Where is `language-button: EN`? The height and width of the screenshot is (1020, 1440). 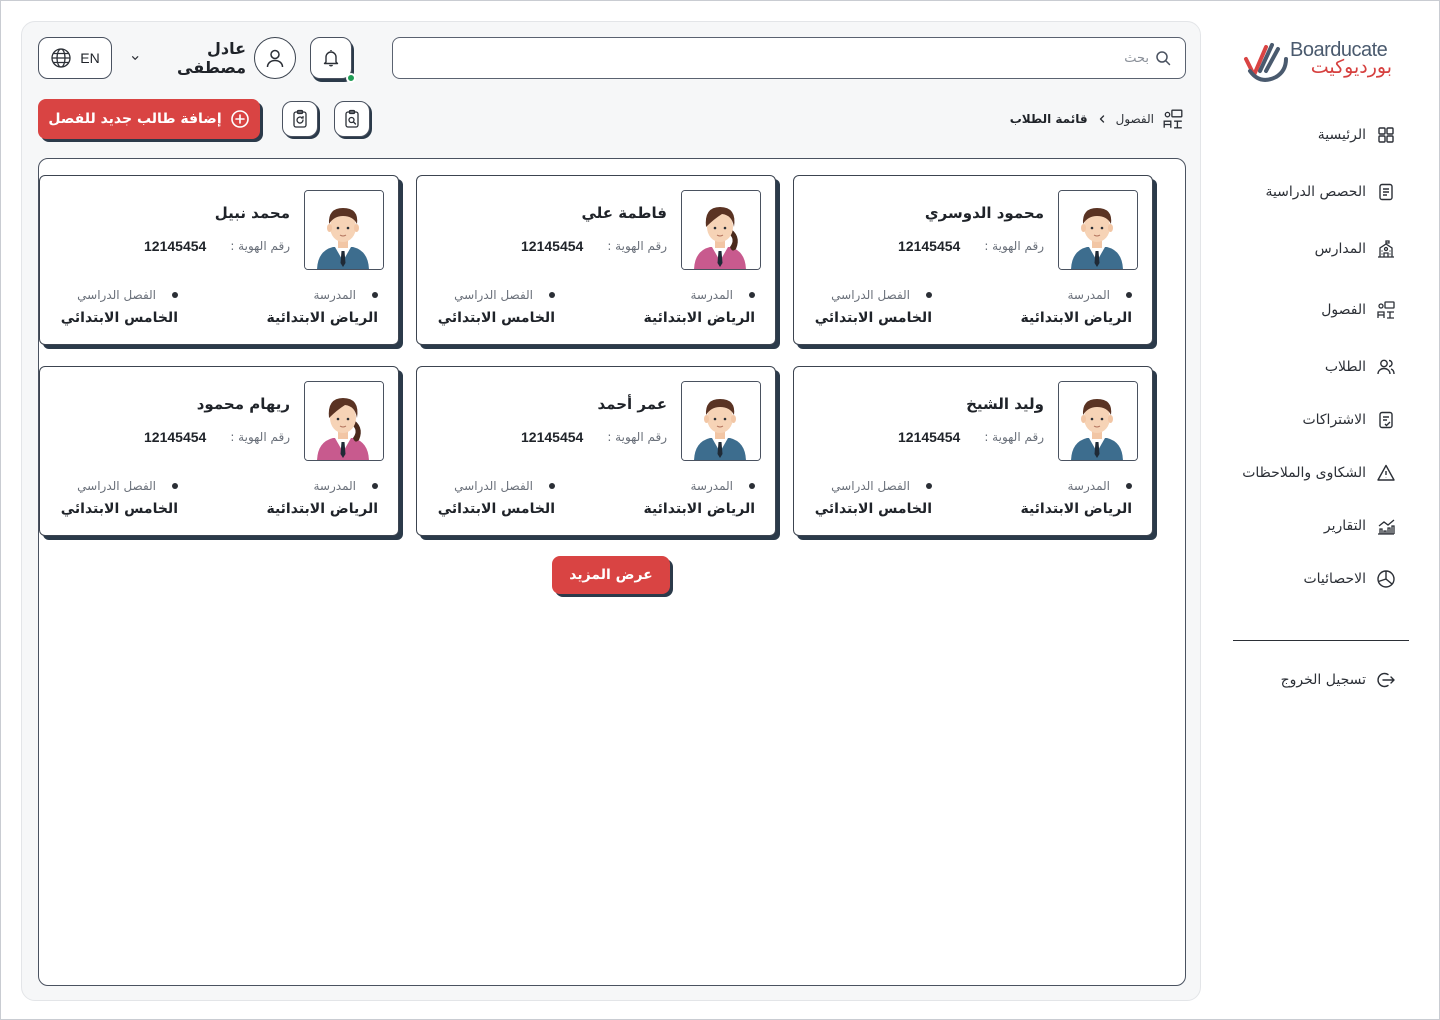
language-button: EN is located at coordinates (75, 58).